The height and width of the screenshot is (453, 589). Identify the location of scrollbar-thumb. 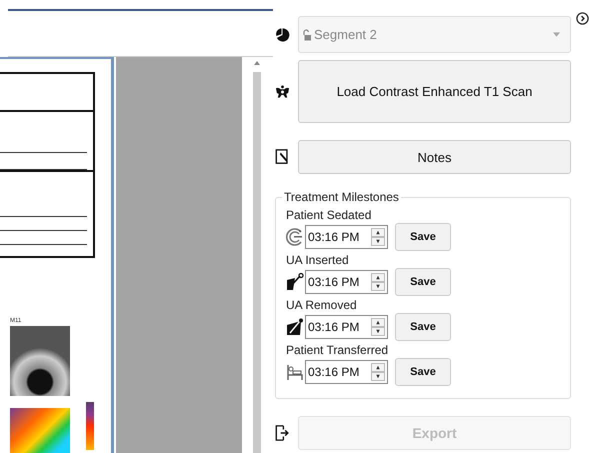
(257, 262).